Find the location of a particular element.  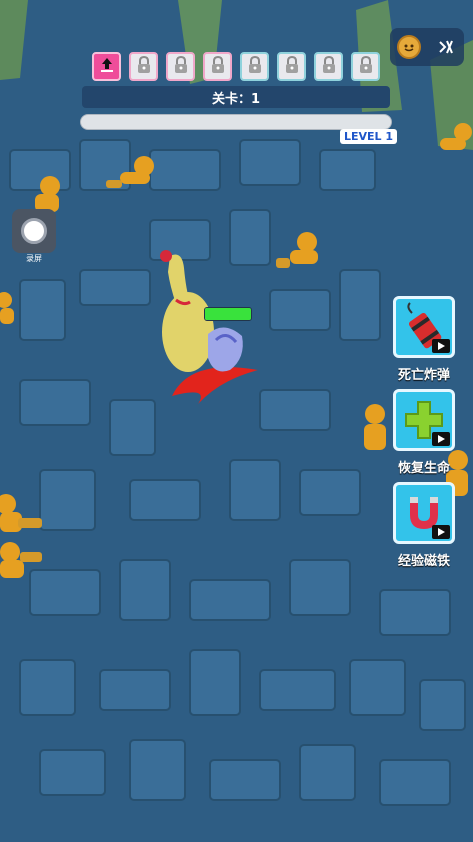

level-text: 关卡：1 is located at coordinates (236, 99).